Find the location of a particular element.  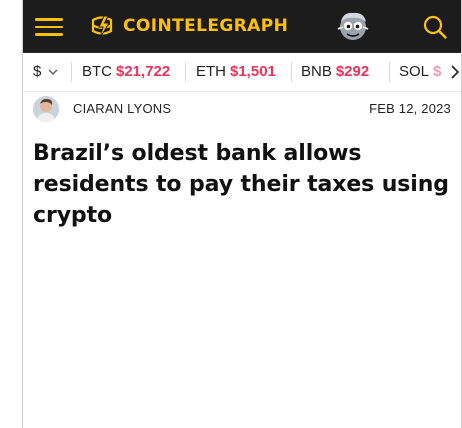

avatar-image is located at coordinates (46, 109).